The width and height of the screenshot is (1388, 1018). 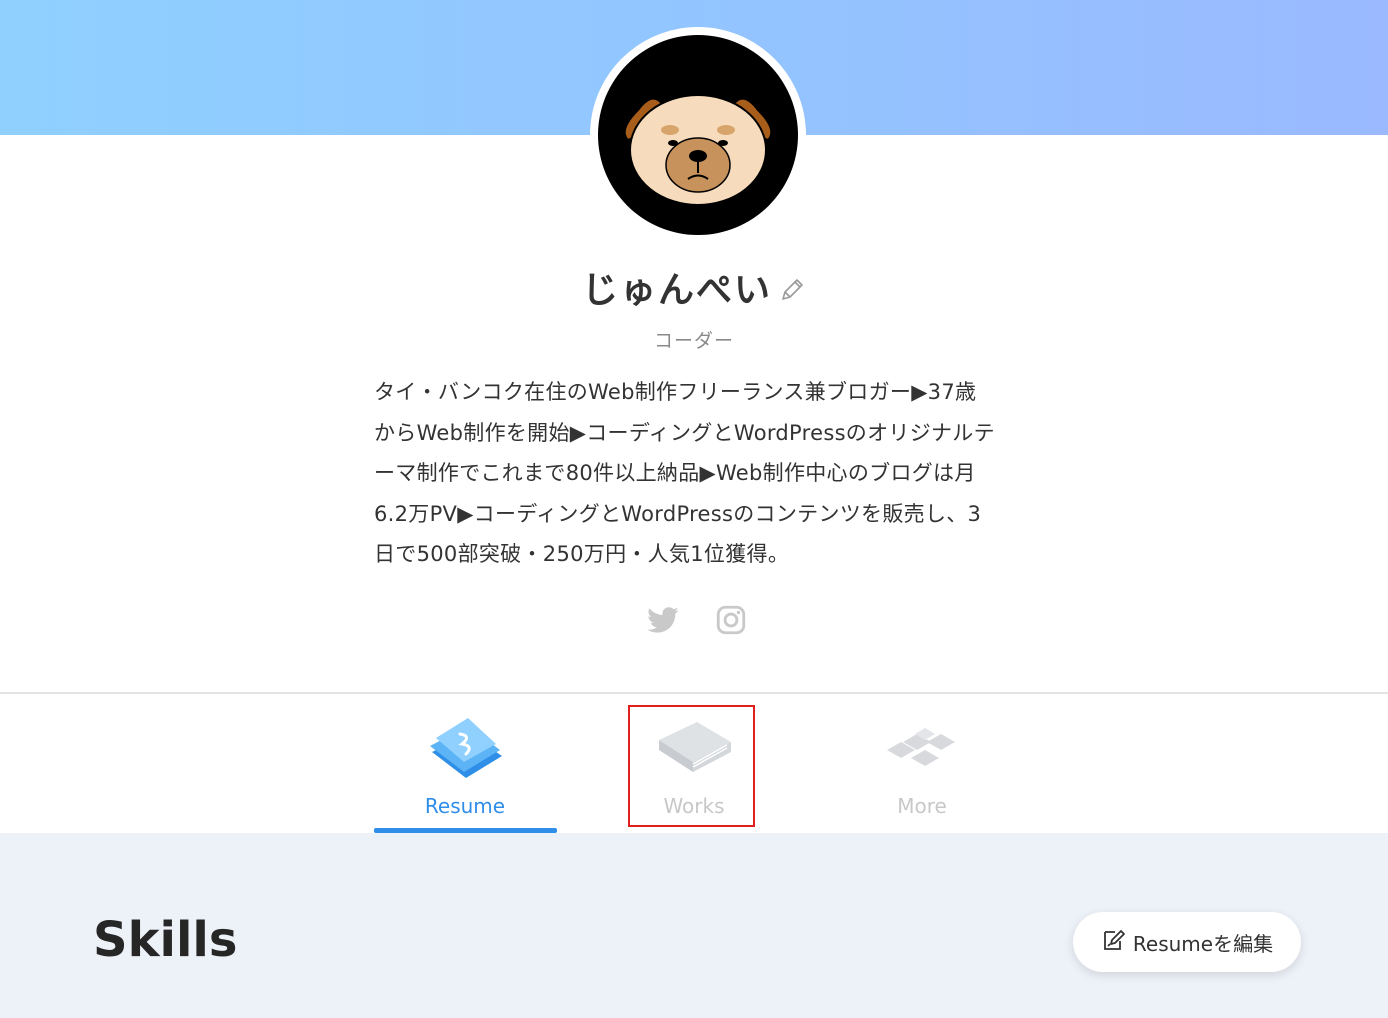 What do you see at coordinates (922, 806) in the screenshot?
I see `tab-label: More` at bounding box center [922, 806].